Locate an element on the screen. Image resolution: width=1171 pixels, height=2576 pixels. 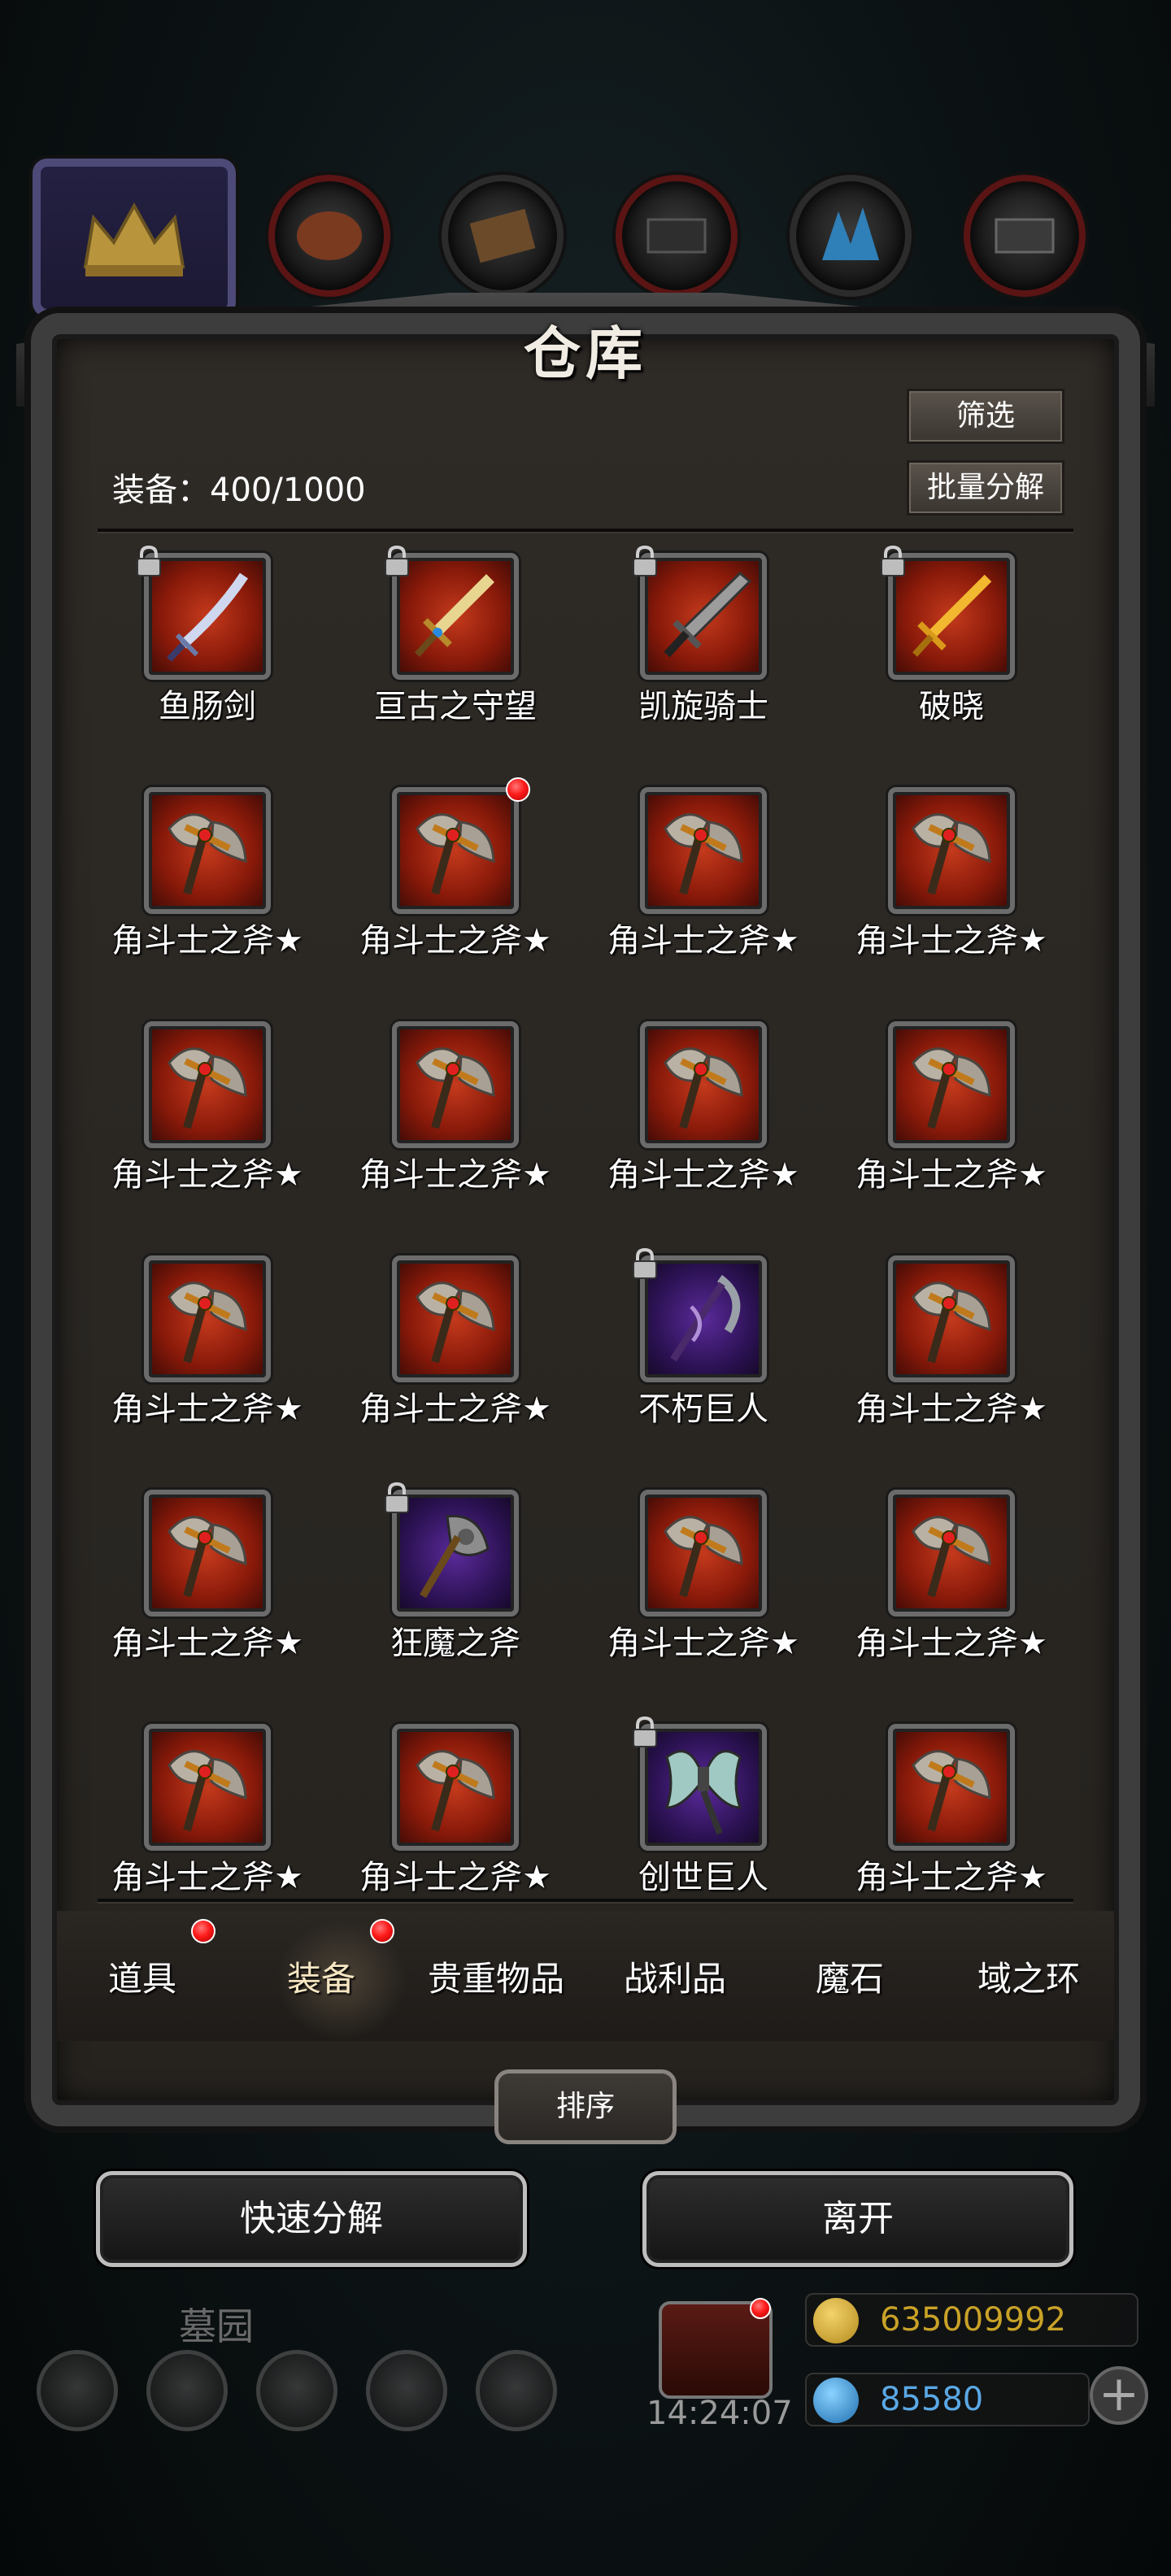
equipment-item: 凯旋骑士 is located at coordinates (703, 643).